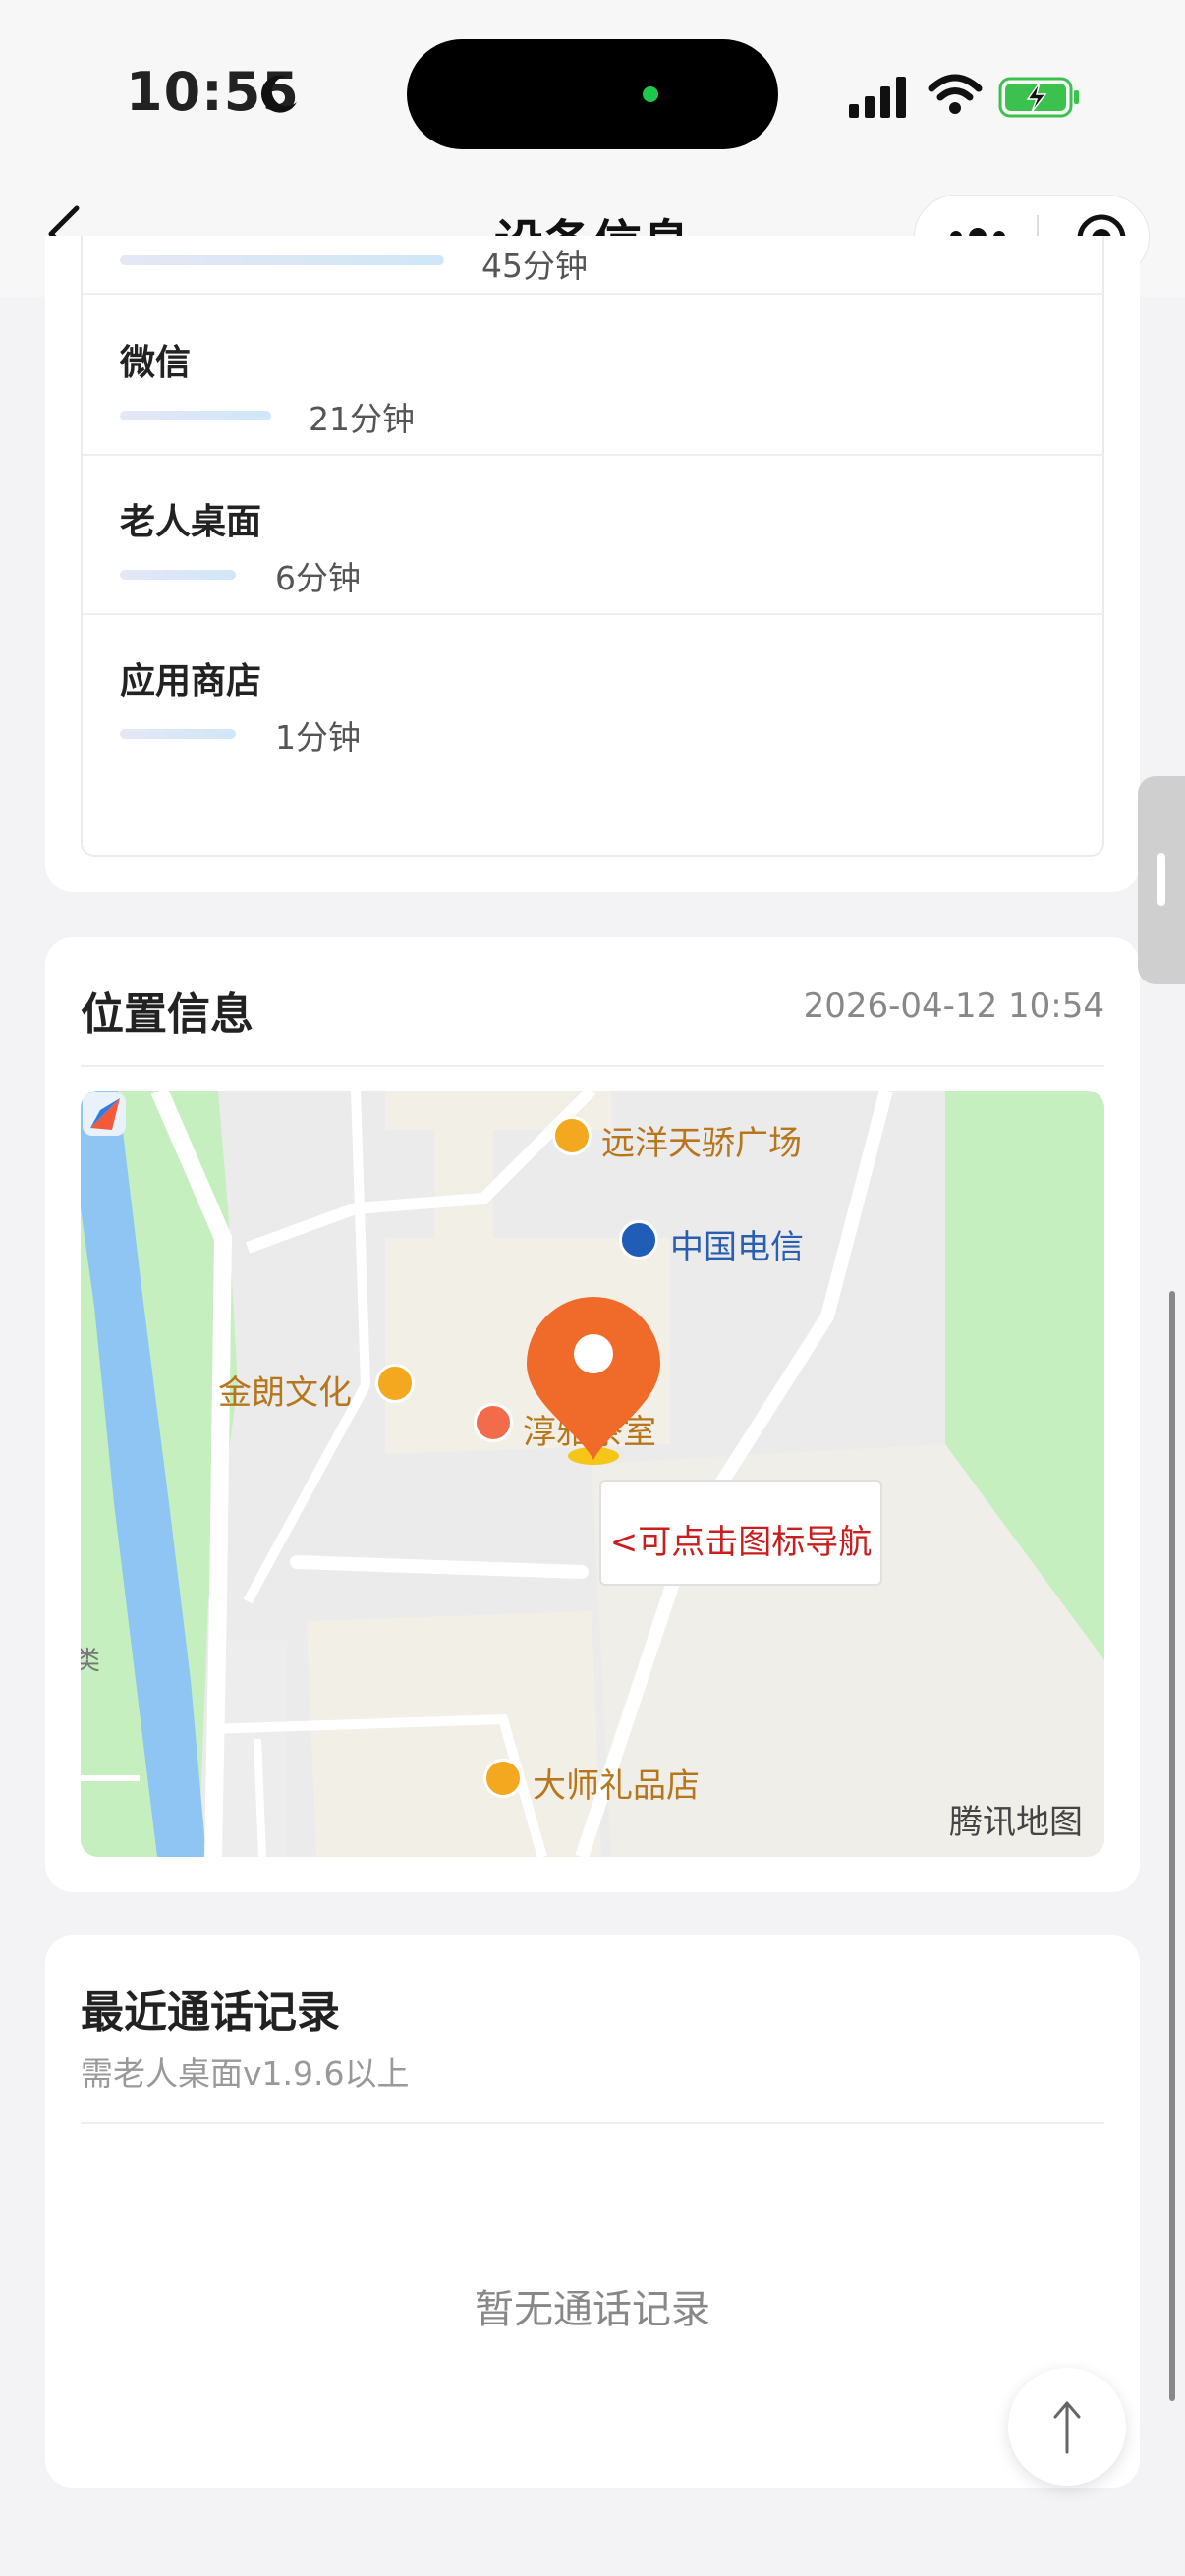 The image size is (1185, 2576). Describe the element at coordinates (737, 1244) in the screenshot. I see `poi-telecom: 中国电信` at that location.